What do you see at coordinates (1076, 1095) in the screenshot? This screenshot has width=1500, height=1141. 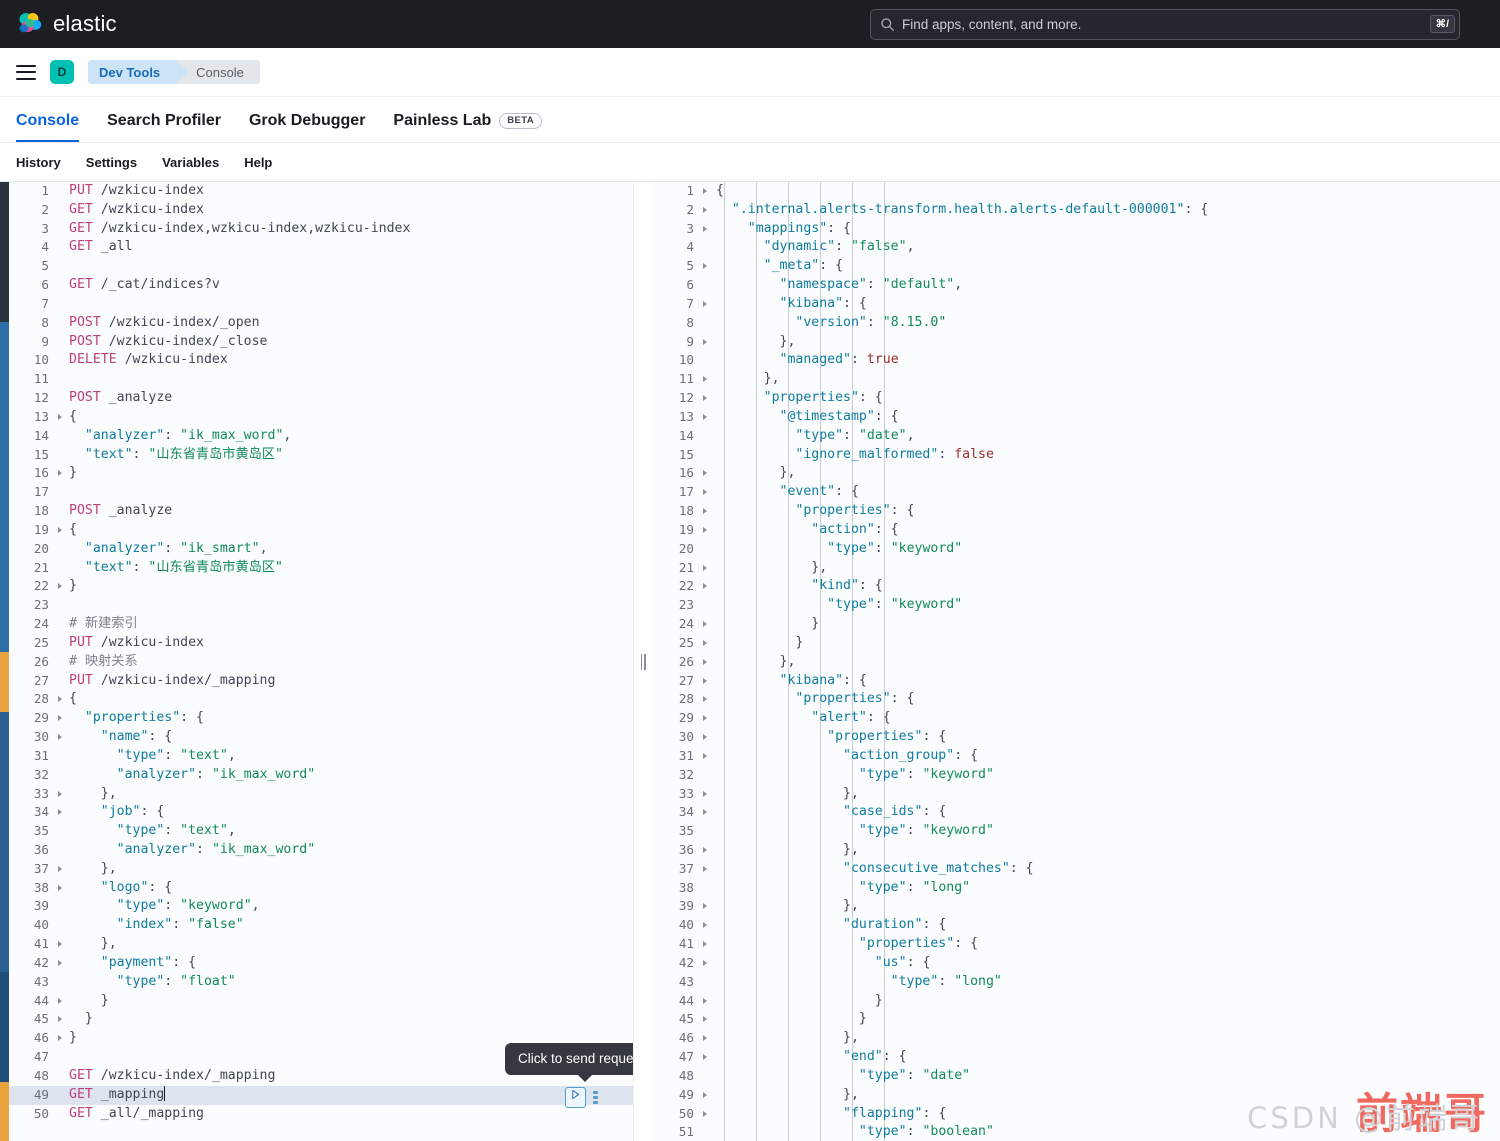 I see `code-line: 49 },` at bounding box center [1076, 1095].